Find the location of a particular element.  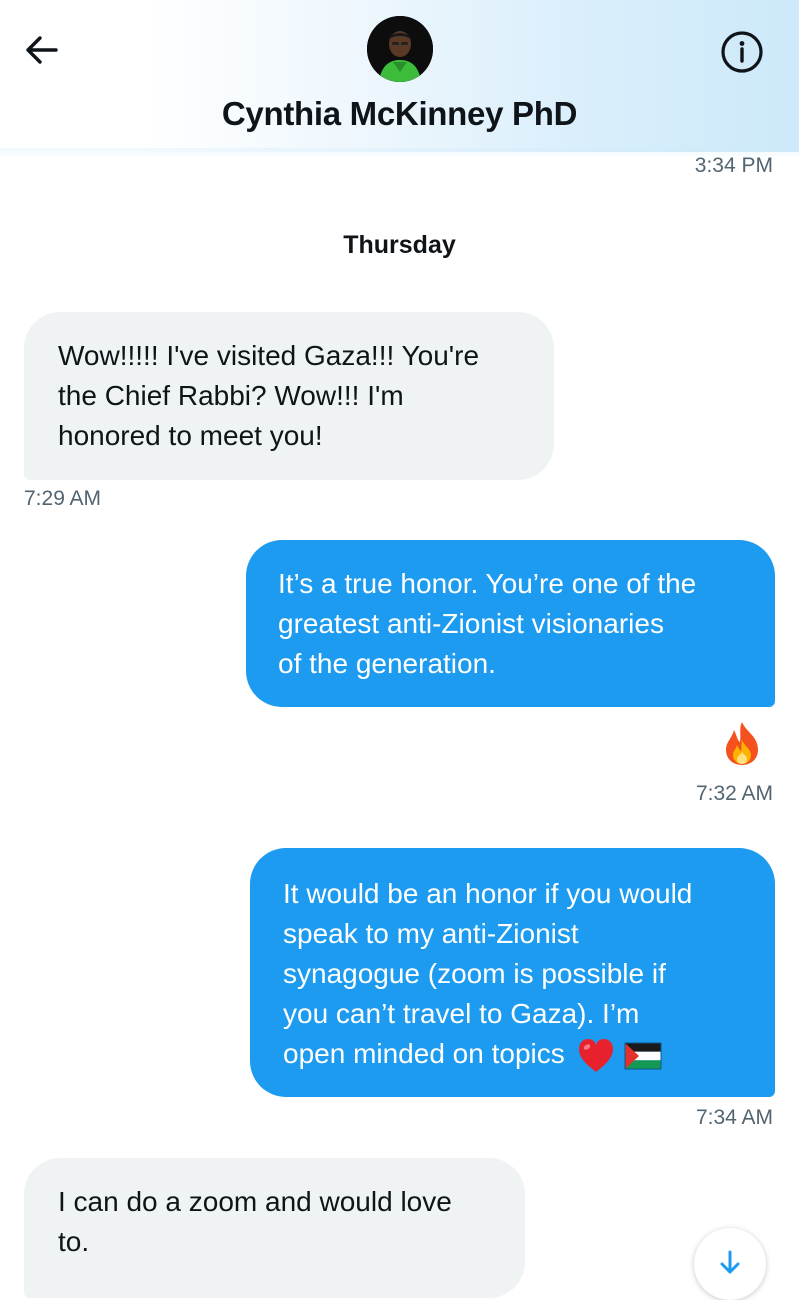

message-timestamp: 7:29 AM is located at coordinates (63, 498).